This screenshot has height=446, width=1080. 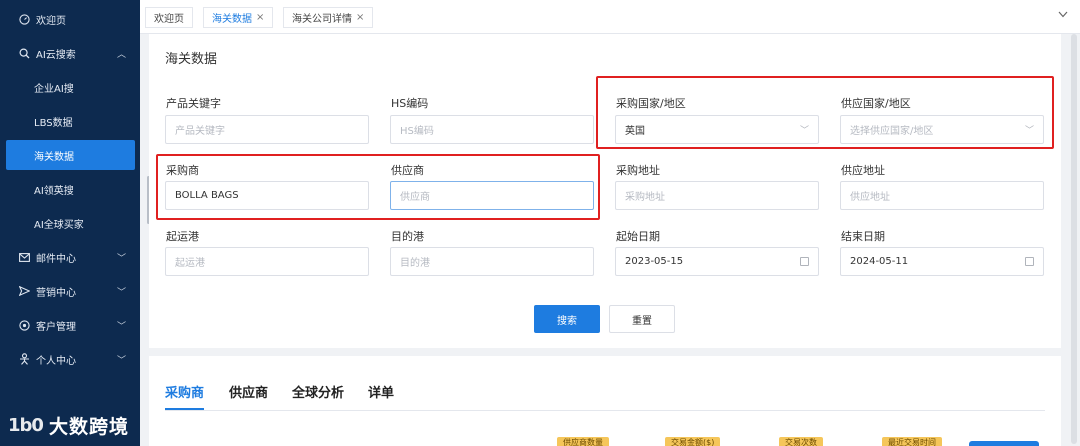 I want to click on buyer-country-label: 采购国家/地区, so click(x=651, y=103).